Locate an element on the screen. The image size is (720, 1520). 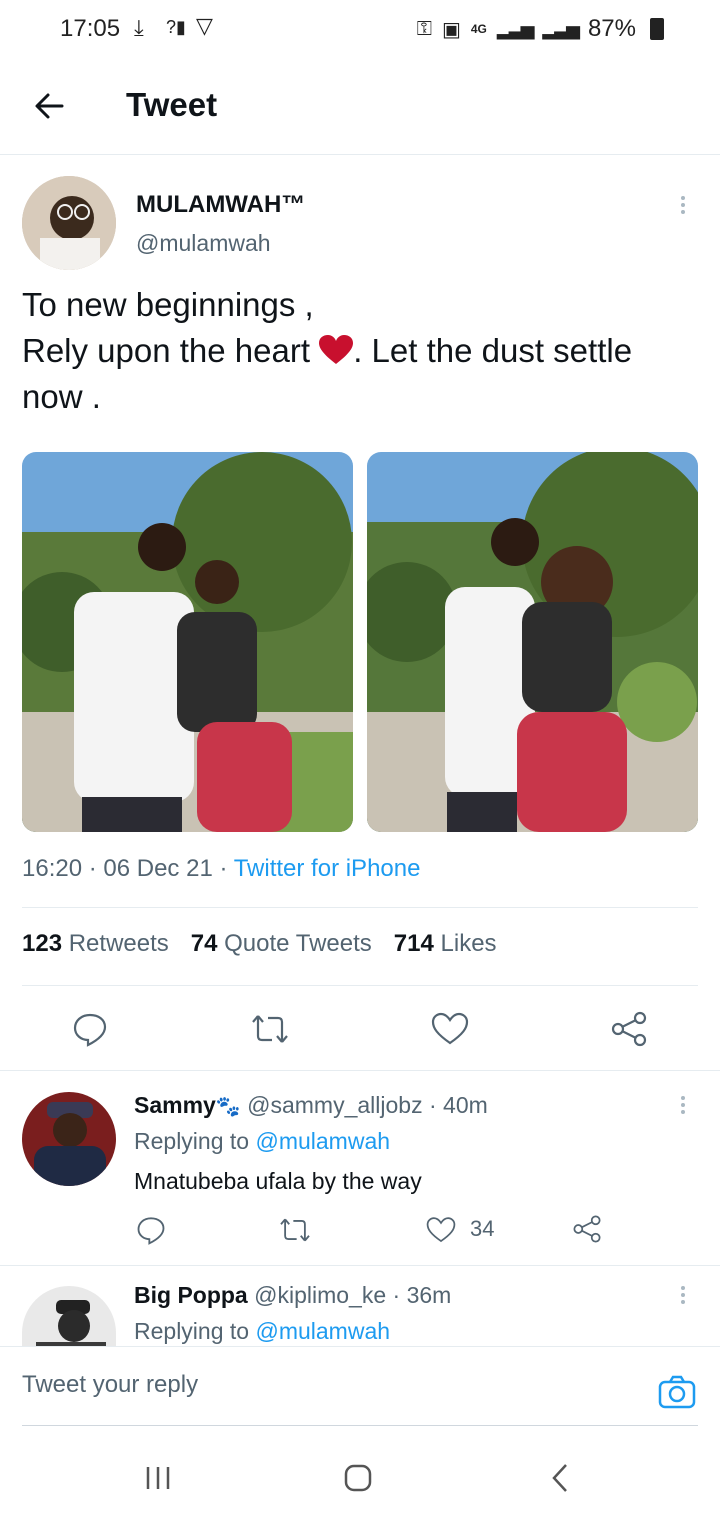
system-nav-bar is located at coordinates (360, 1474).